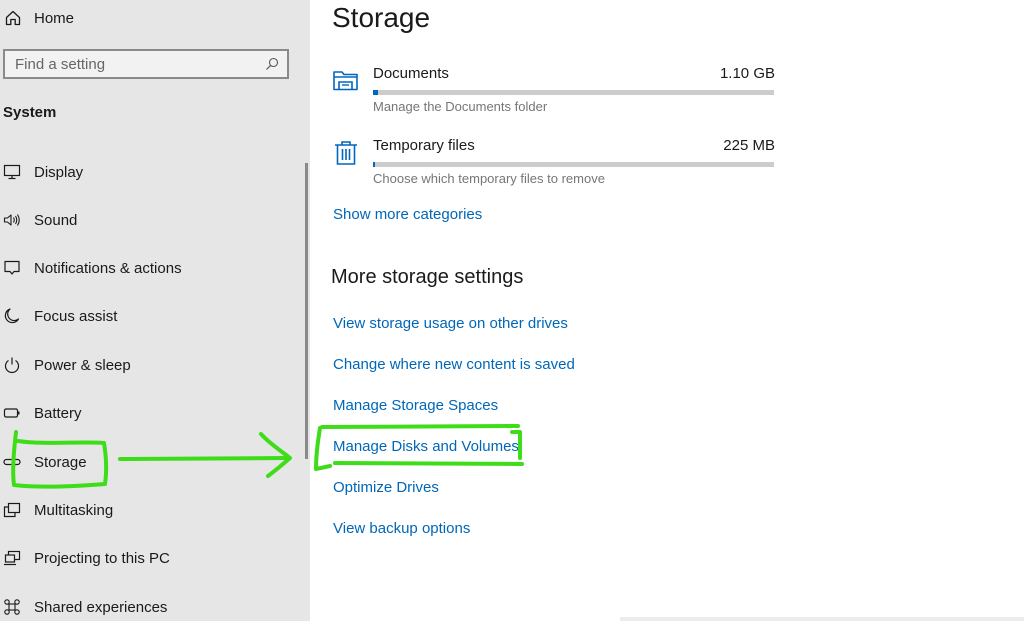  I want to click on category-description: Manage the Documents folder, so click(460, 106).